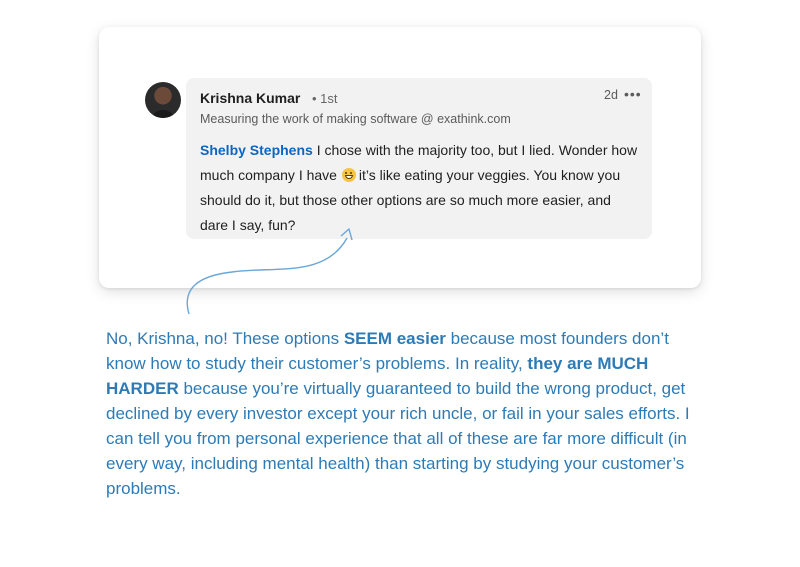  What do you see at coordinates (394, 338) in the screenshot?
I see `annotation-bold1: SEEM easier` at bounding box center [394, 338].